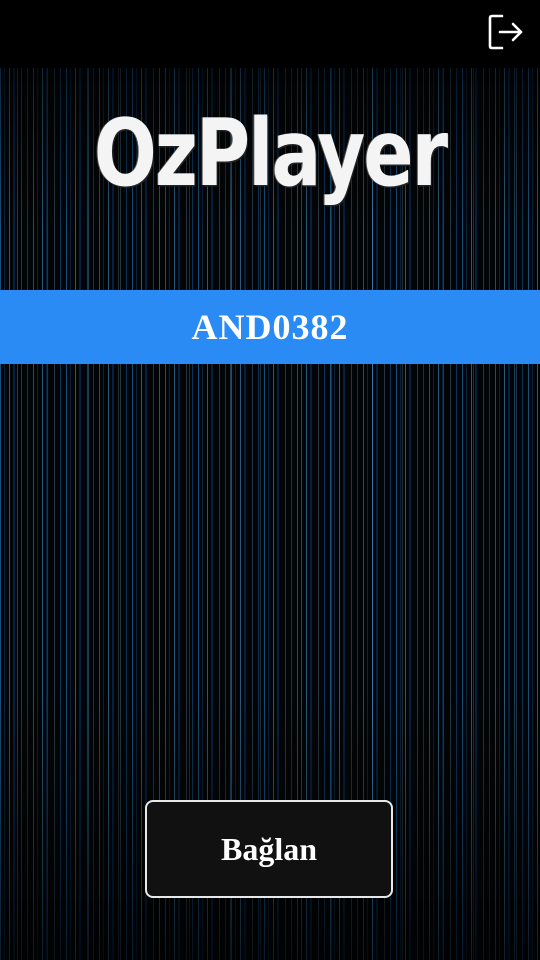 The height and width of the screenshot is (960, 540). Describe the element at coordinates (270, 154) in the screenshot. I see `app-logo: OzPlayer` at that location.